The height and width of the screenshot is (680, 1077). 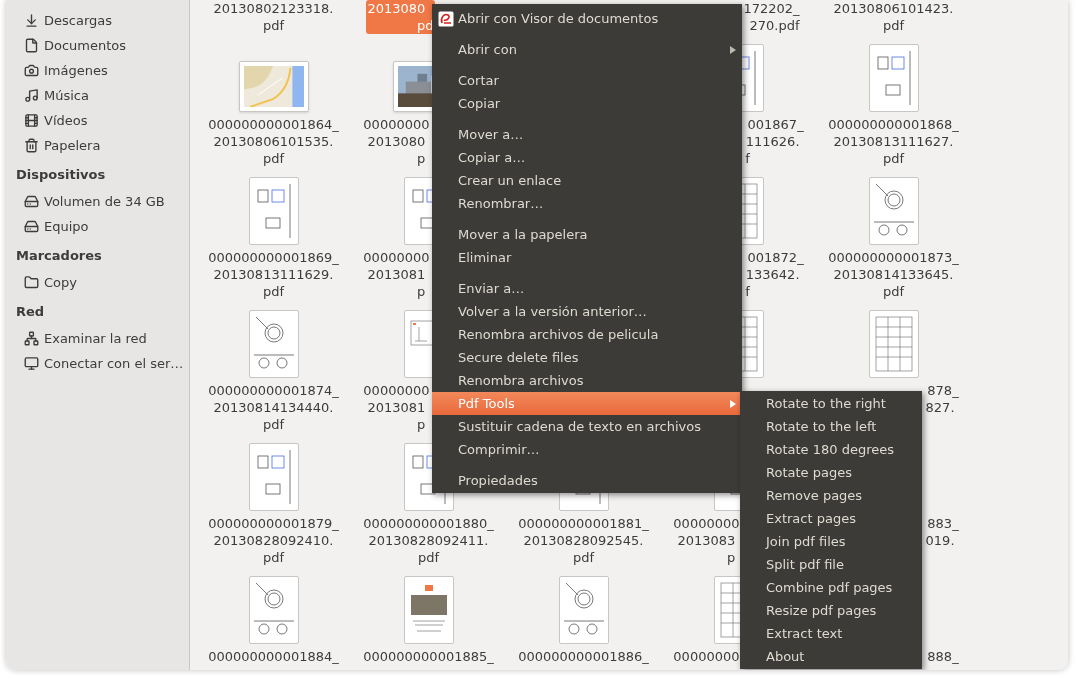 What do you see at coordinates (396, 141) in the screenshot?
I see `file-name: 00000000 2013080 p` at bounding box center [396, 141].